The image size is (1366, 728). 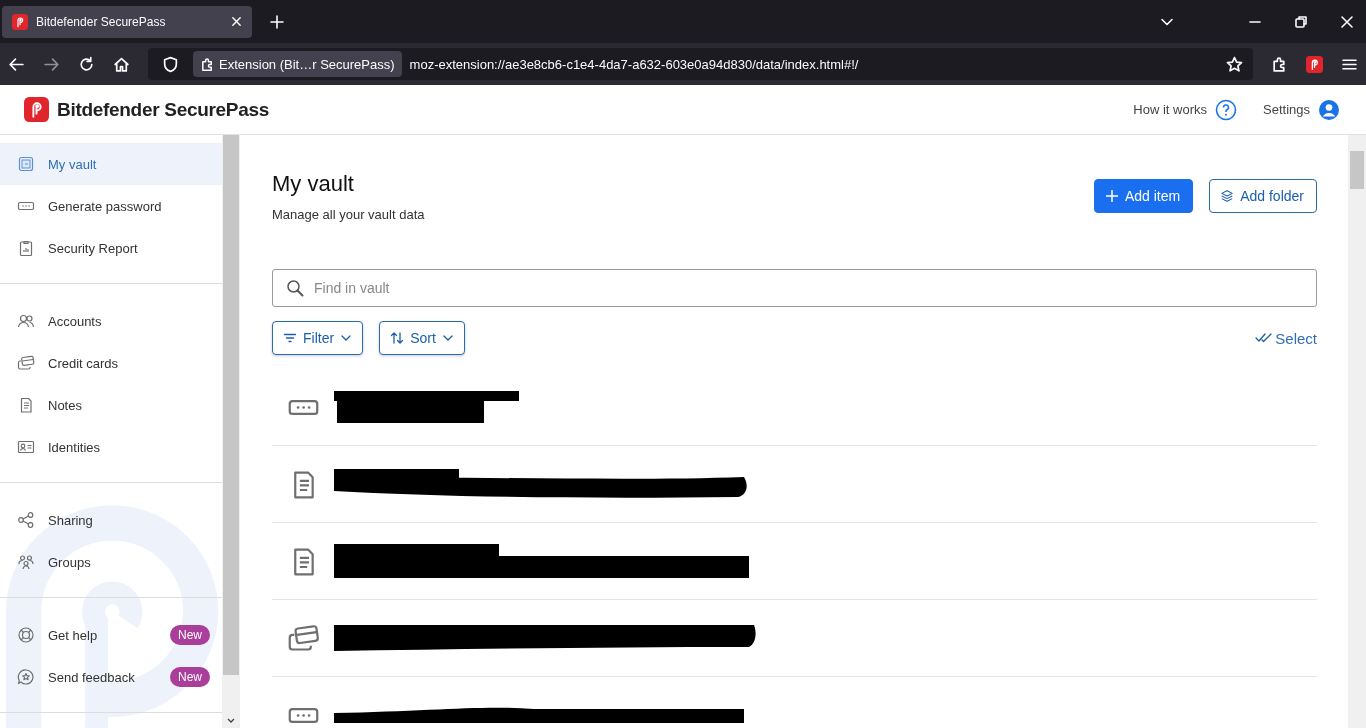 I want to click on identity-button: Extension (Bit…r SecurePass), so click(x=297, y=64).